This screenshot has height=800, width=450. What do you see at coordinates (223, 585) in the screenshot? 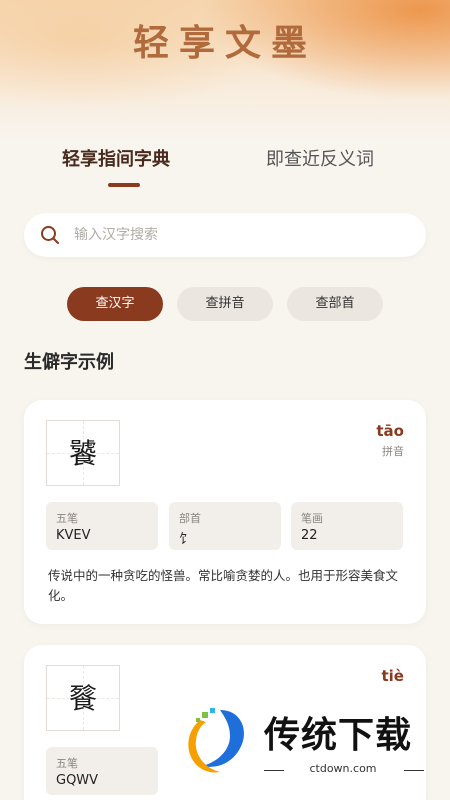
I see `character-description: 传说中的一种贪吃的怪兽。常比喻贪婪的人。也用于形容美食文化。` at bounding box center [223, 585].